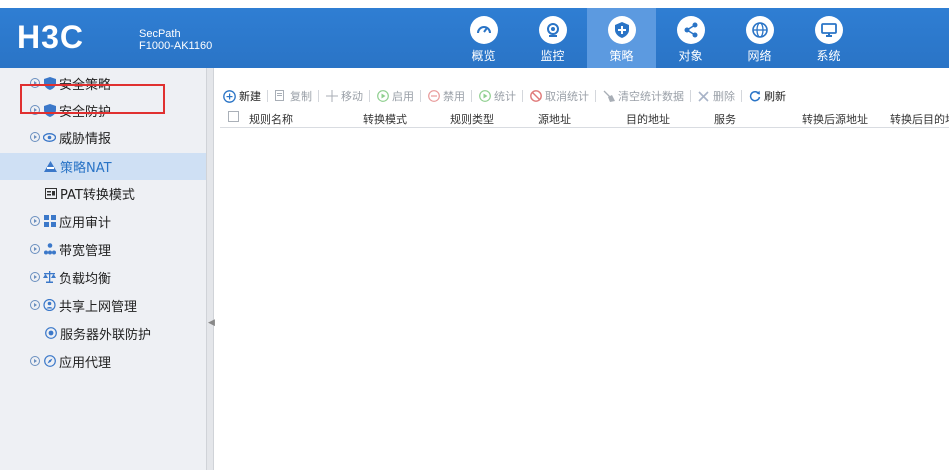 This screenshot has height=470, width=949. What do you see at coordinates (49, 221) in the screenshot?
I see `grid-icon` at bounding box center [49, 221].